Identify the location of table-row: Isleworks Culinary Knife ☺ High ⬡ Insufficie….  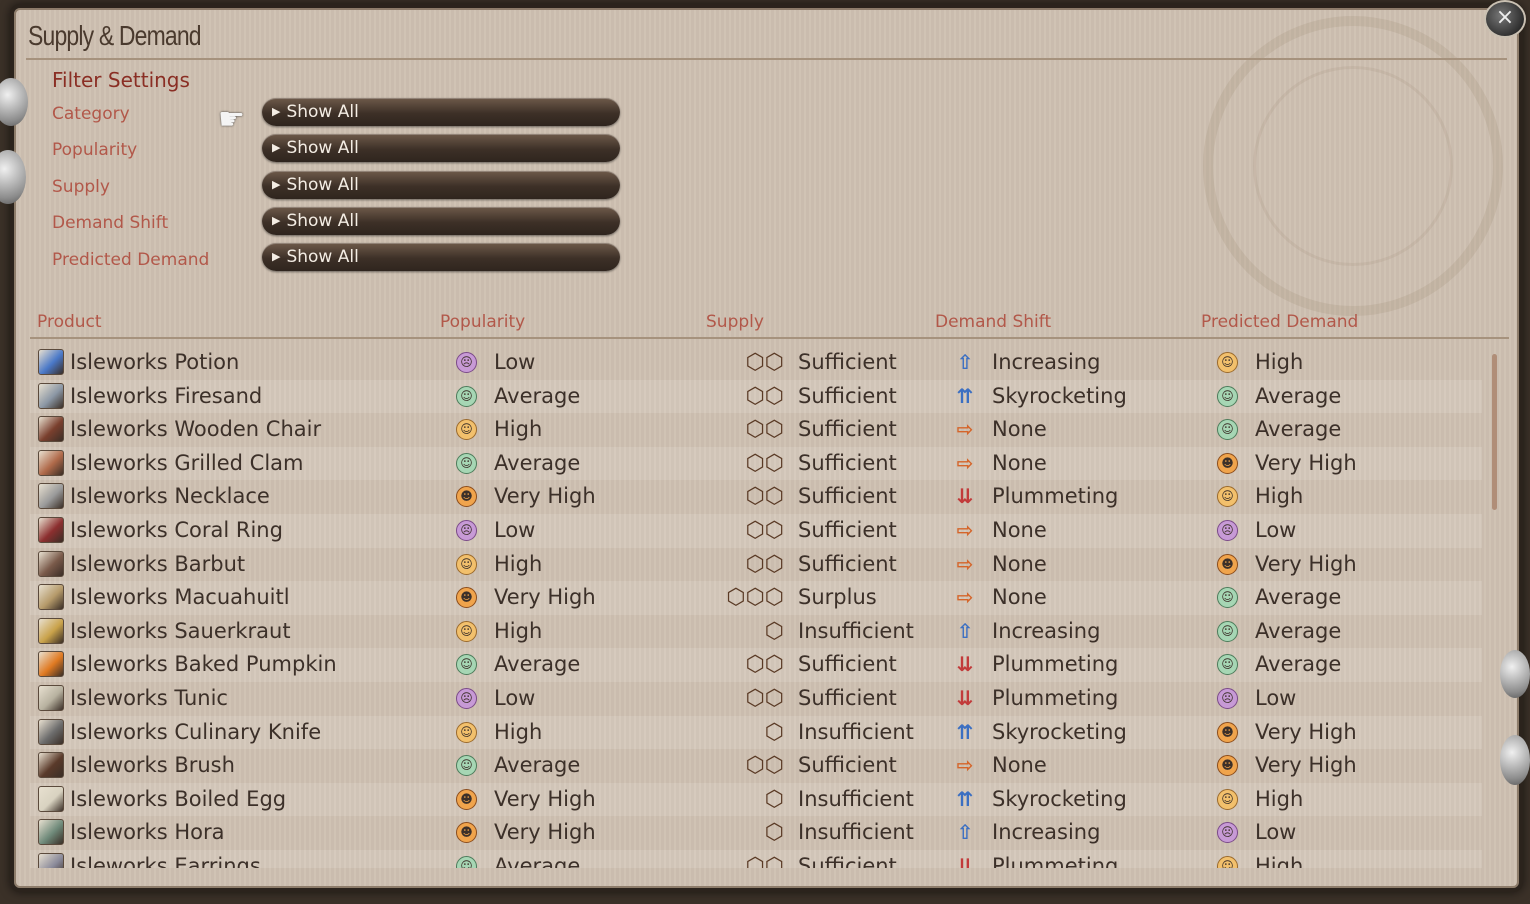
(756, 732).